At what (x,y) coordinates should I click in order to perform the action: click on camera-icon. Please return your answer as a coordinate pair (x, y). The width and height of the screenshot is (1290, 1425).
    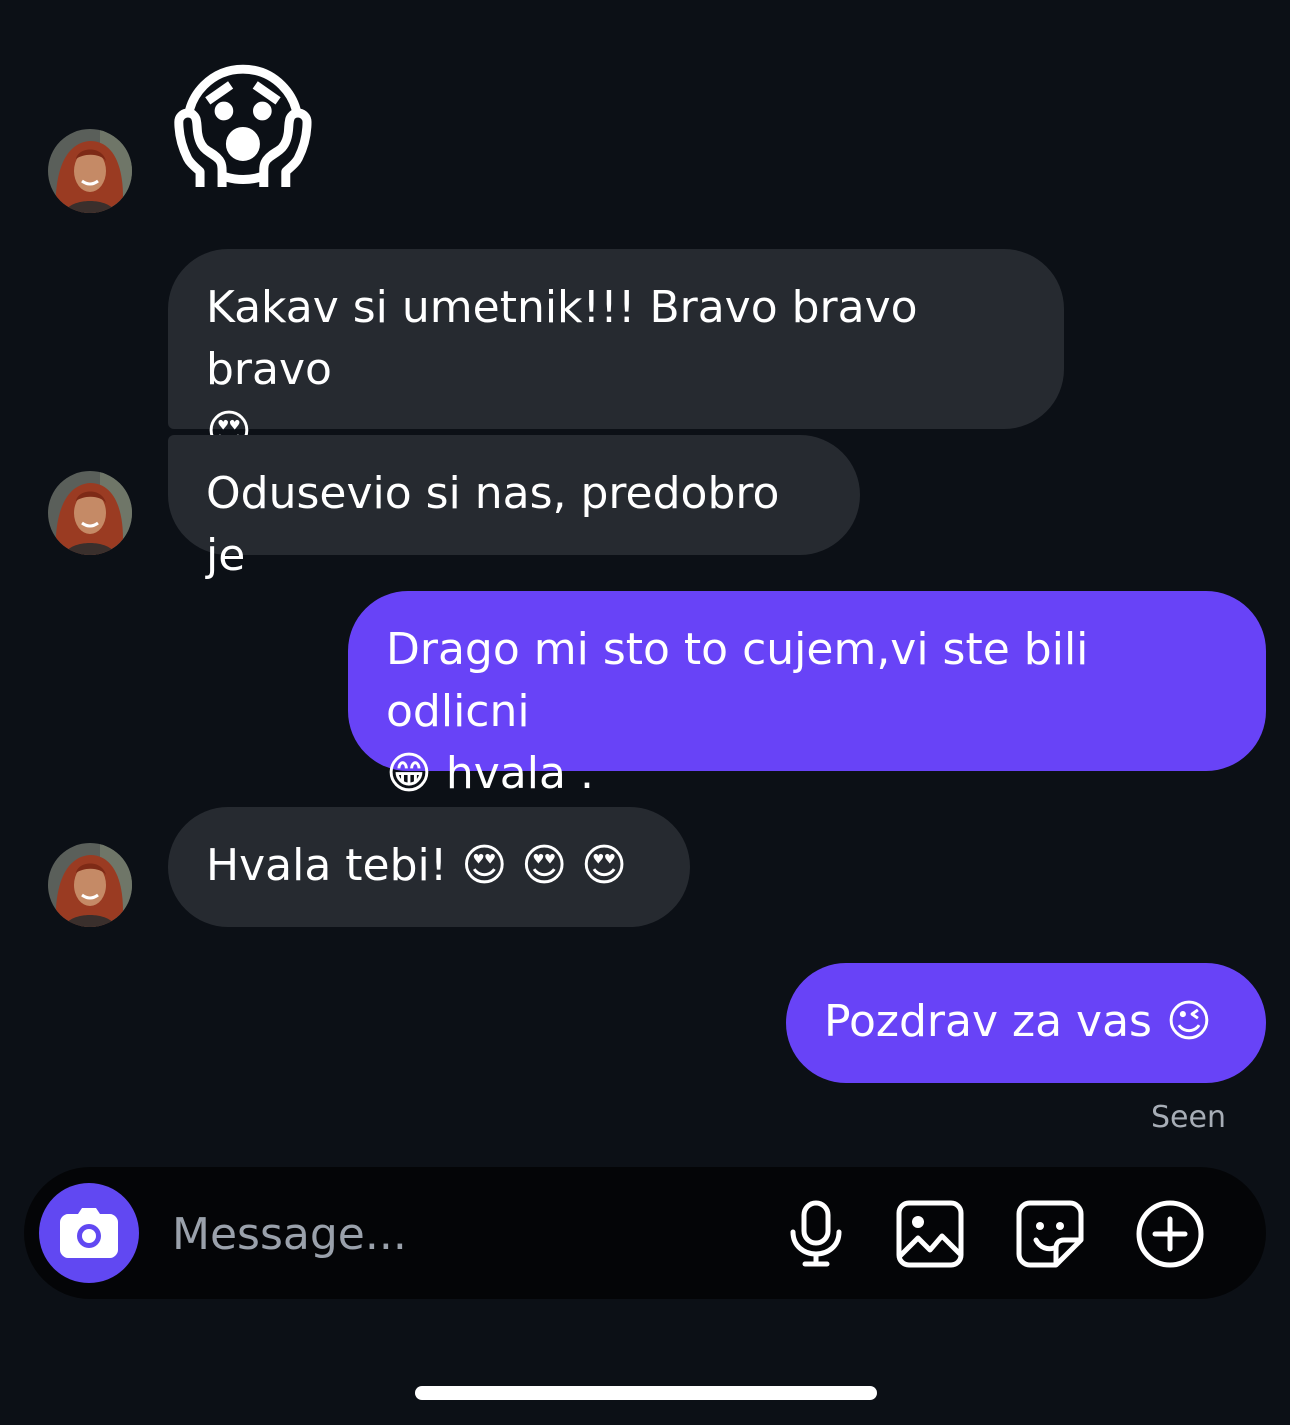
    Looking at the image, I should click on (89, 1233).